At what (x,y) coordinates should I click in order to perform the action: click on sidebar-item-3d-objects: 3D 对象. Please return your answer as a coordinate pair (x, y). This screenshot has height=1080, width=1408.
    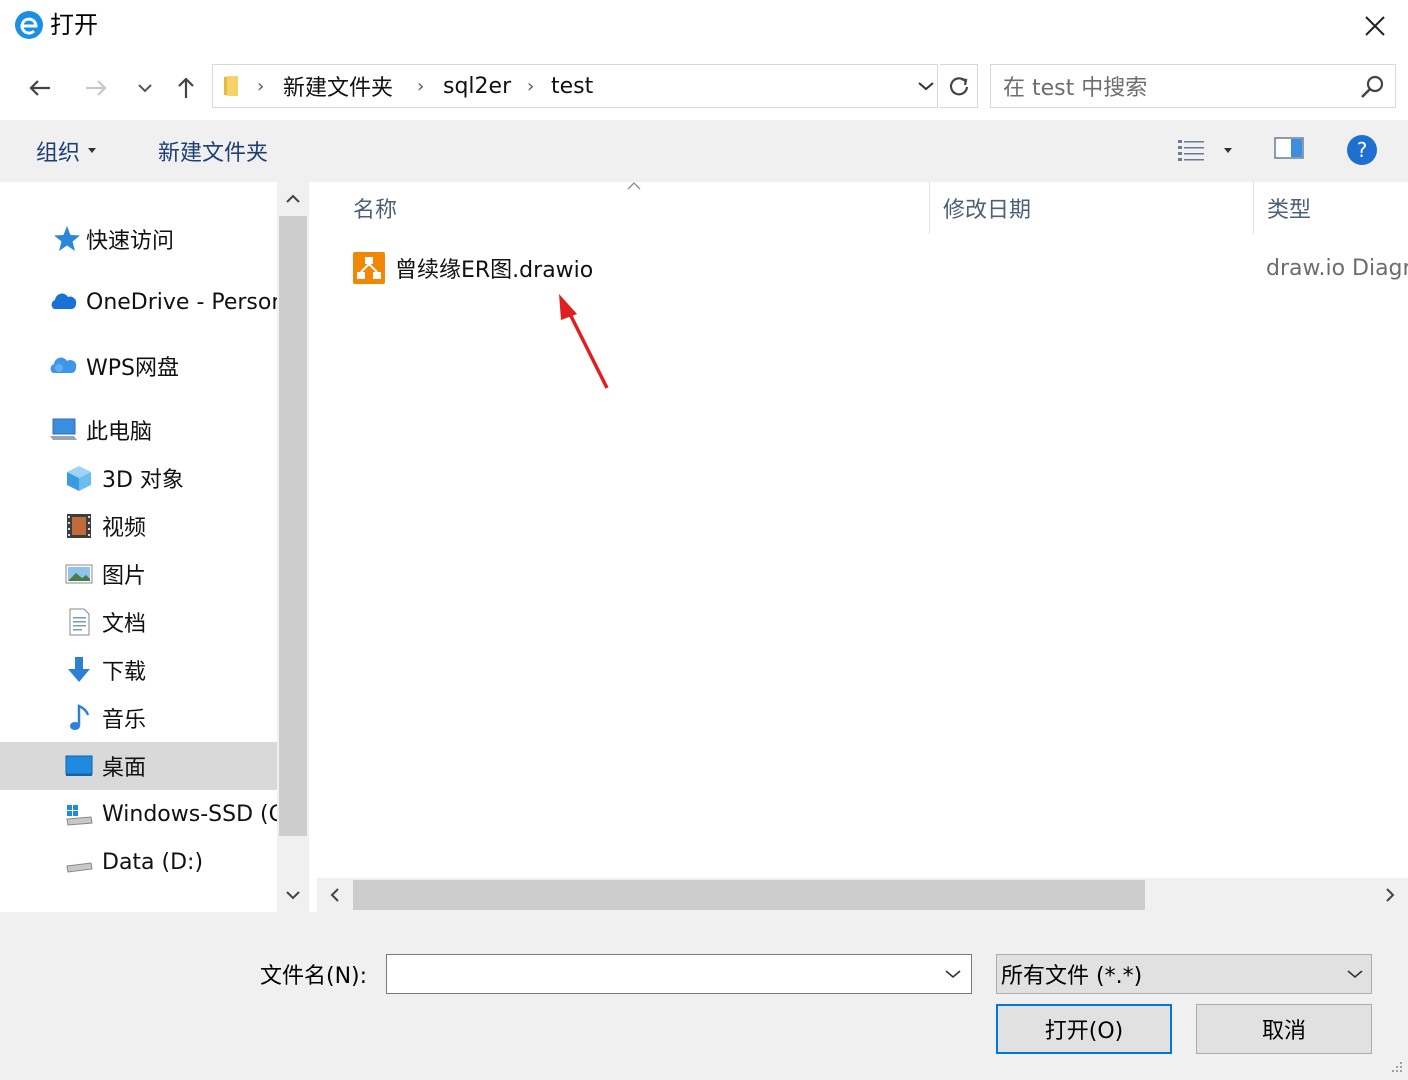
    Looking at the image, I should click on (138, 478).